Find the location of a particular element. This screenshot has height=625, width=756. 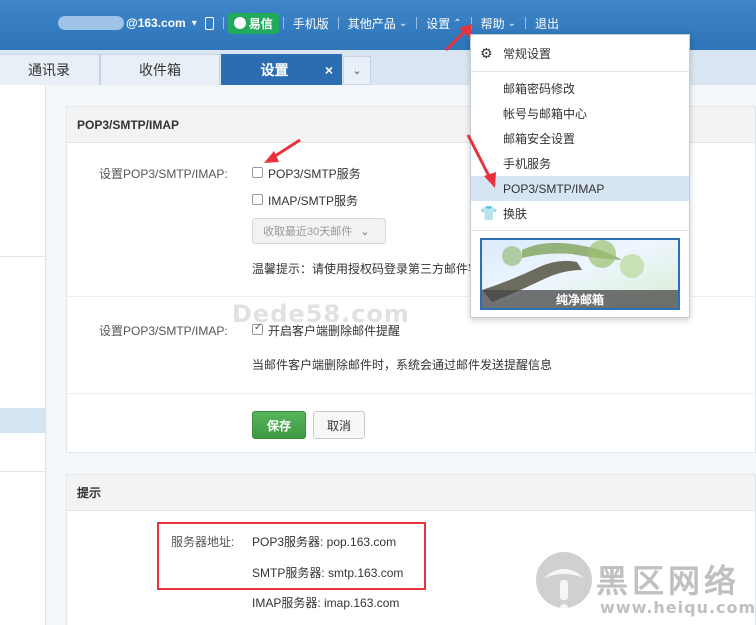

phone-icon is located at coordinates (209, 23).